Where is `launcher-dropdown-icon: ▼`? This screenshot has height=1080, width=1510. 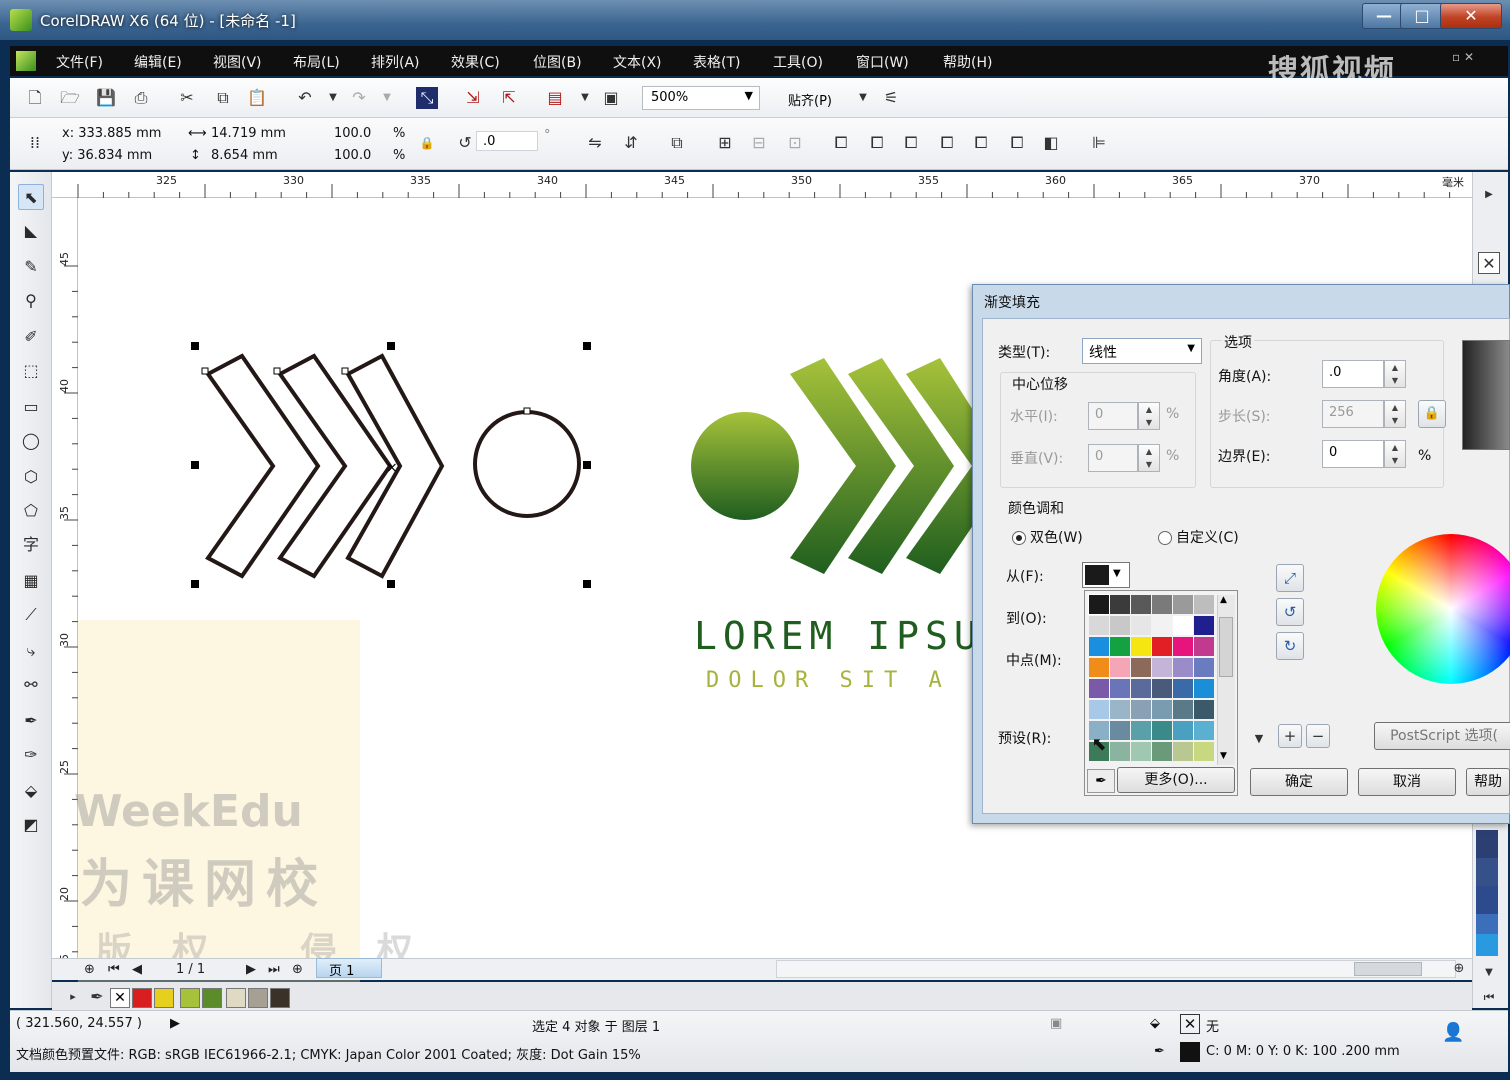 launcher-dropdown-icon: ▼ is located at coordinates (585, 98).